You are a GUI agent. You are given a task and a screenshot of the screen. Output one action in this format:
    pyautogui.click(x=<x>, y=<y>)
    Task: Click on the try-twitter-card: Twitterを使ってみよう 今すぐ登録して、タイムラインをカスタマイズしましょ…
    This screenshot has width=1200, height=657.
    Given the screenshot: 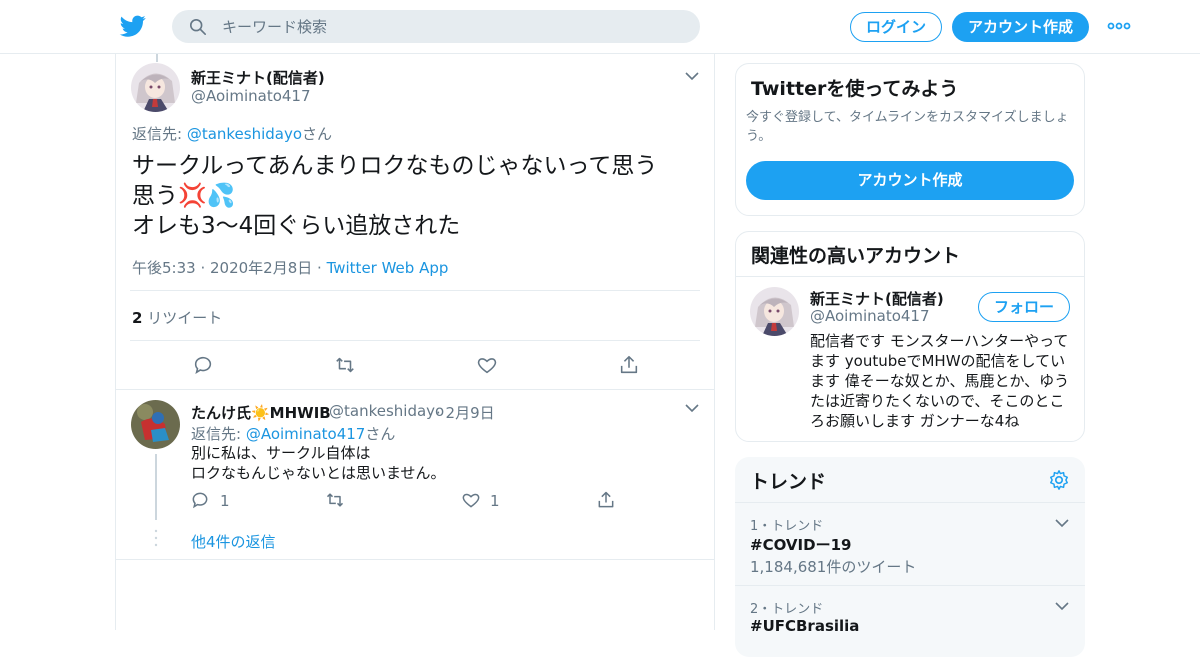 What is the action you would take?
    pyautogui.click(x=910, y=139)
    